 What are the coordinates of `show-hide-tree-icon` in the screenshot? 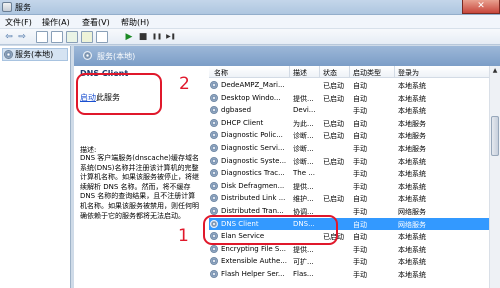 It's located at (42, 37).